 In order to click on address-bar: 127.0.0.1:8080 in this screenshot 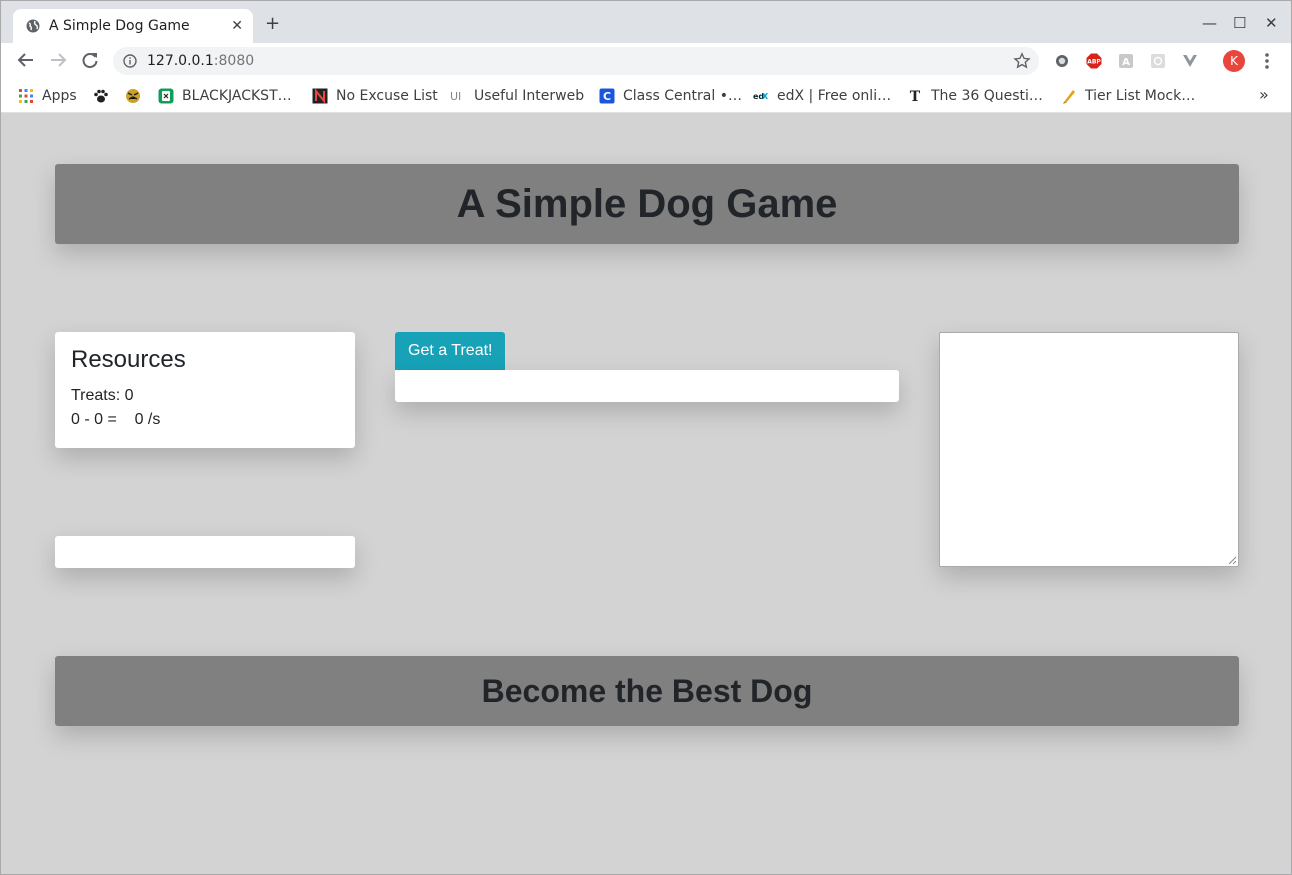, I will do `click(576, 61)`.